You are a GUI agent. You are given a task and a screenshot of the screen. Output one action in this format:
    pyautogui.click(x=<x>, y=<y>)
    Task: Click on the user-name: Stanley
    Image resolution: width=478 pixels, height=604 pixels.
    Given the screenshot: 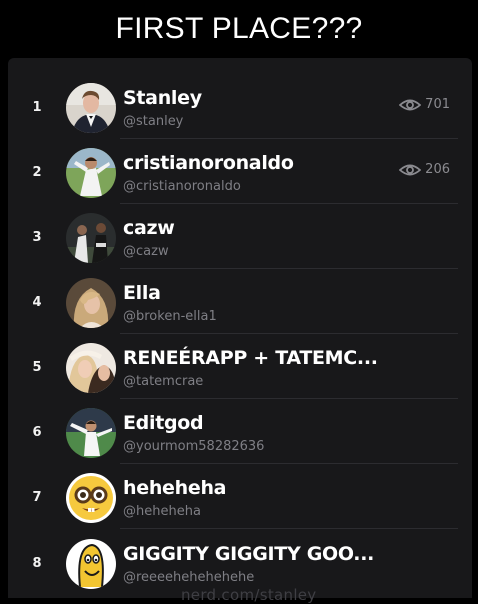 What is the action you would take?
    pyautogui.click(x=162, y=98)
    